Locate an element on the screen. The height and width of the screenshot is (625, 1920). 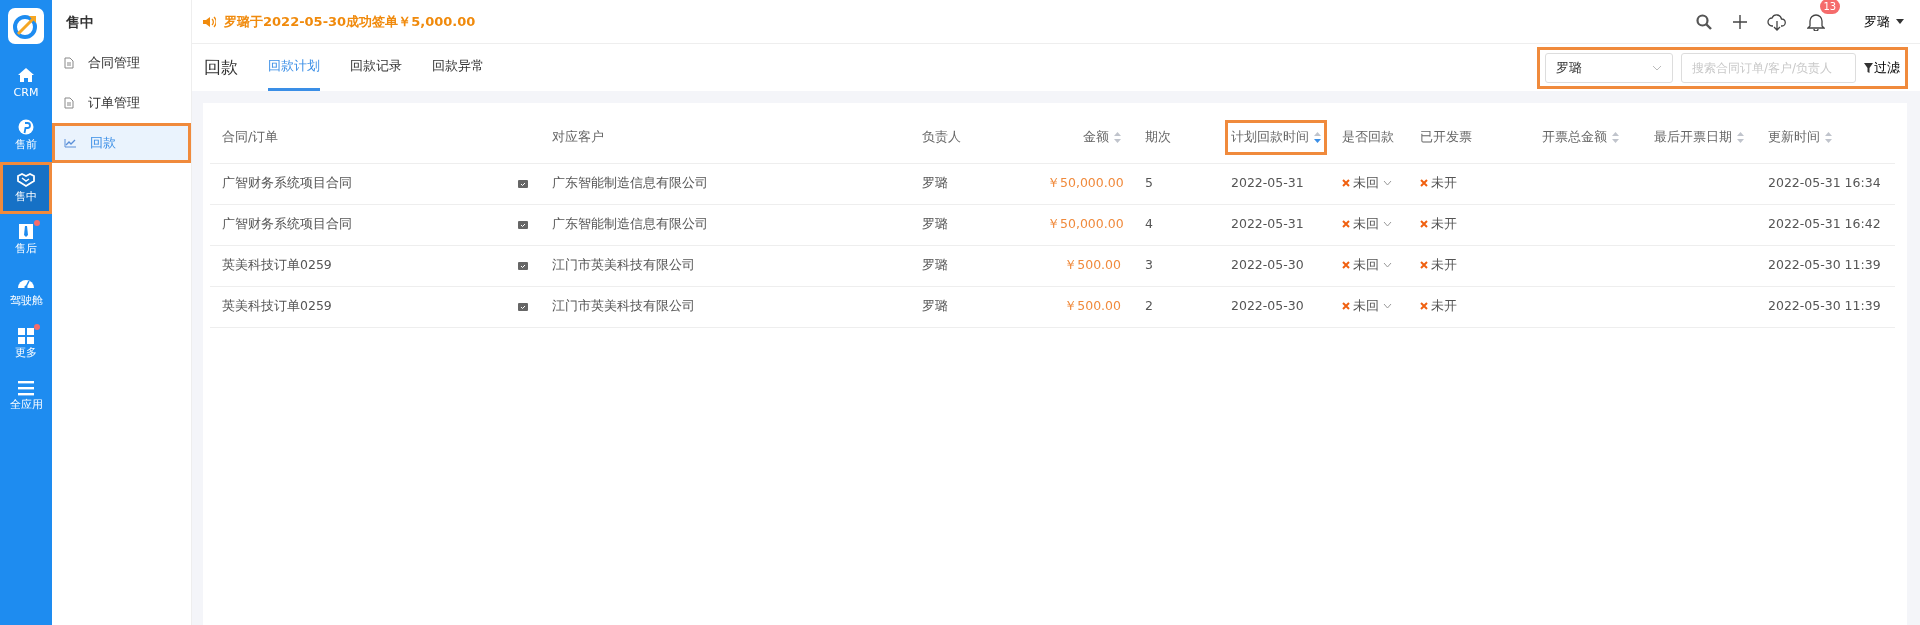
datetime-text: 2022-05-31 16:34 is located at coordinates (1824, 183).